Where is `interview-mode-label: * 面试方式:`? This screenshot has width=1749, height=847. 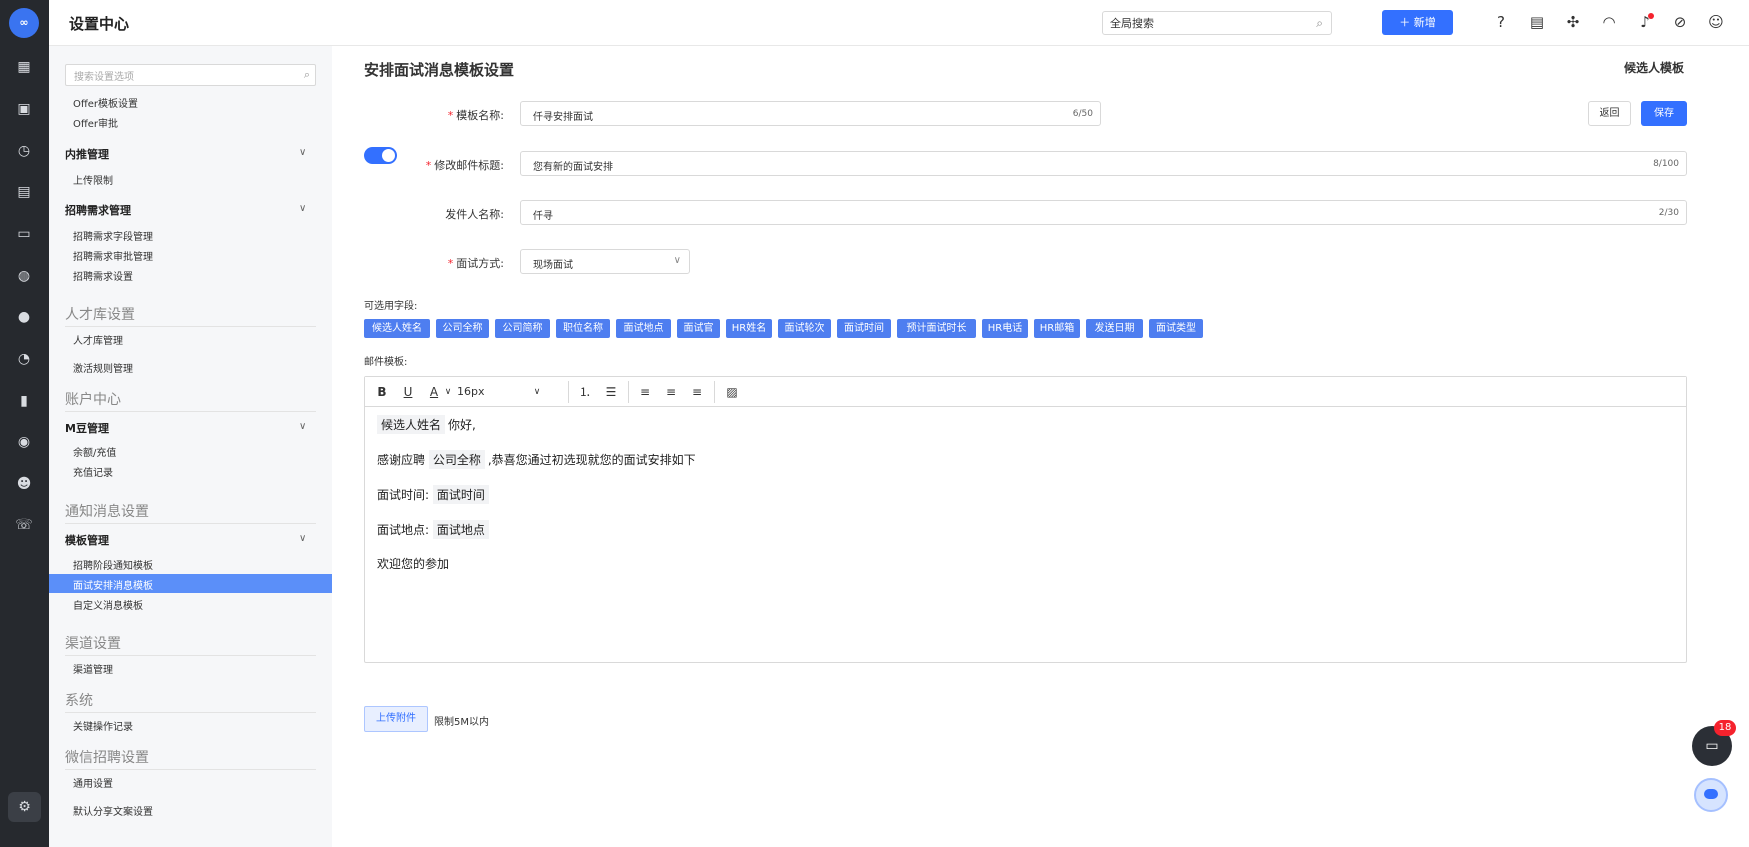 interview-mode-label: * 面试方式: is located at coordinates (475, 263).